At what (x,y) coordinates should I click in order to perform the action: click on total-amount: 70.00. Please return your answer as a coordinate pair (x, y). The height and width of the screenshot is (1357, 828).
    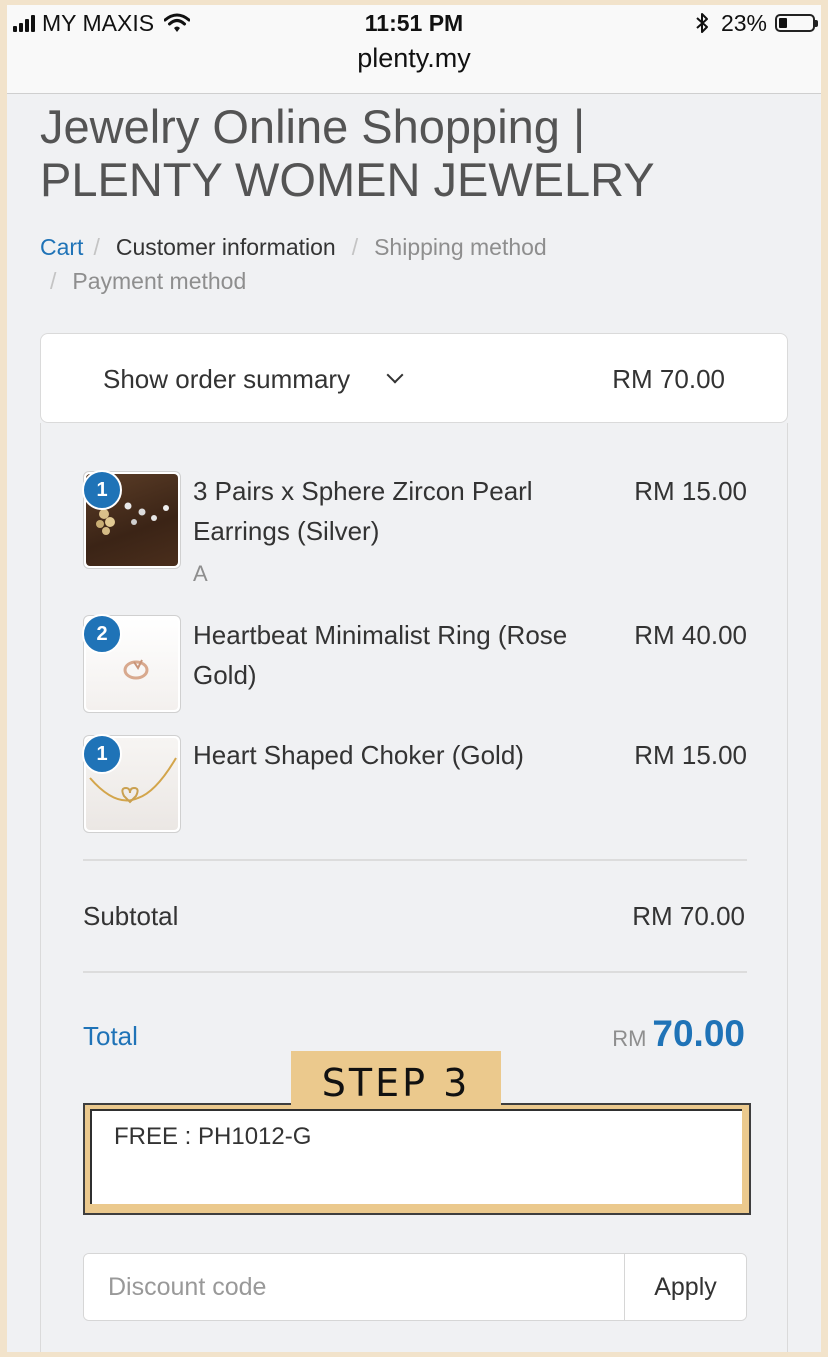
    Looking at the image, I should click on (698, 1033).